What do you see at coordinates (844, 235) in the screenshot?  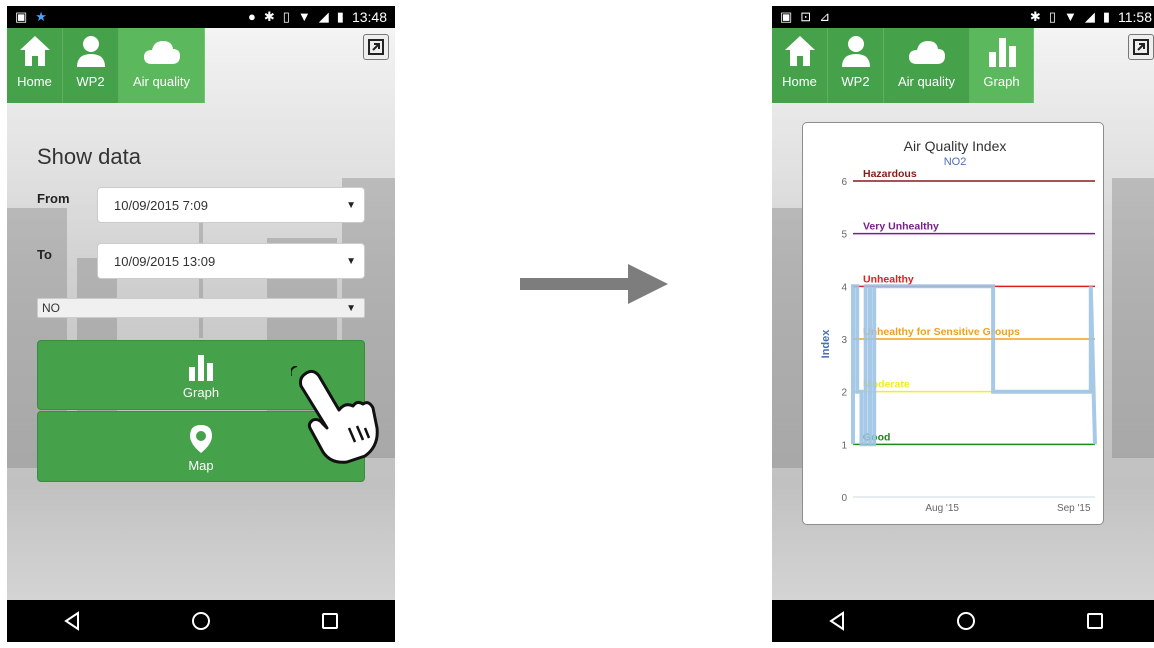 I see `y-tick-label: 5` at bounding box center [844, 235].